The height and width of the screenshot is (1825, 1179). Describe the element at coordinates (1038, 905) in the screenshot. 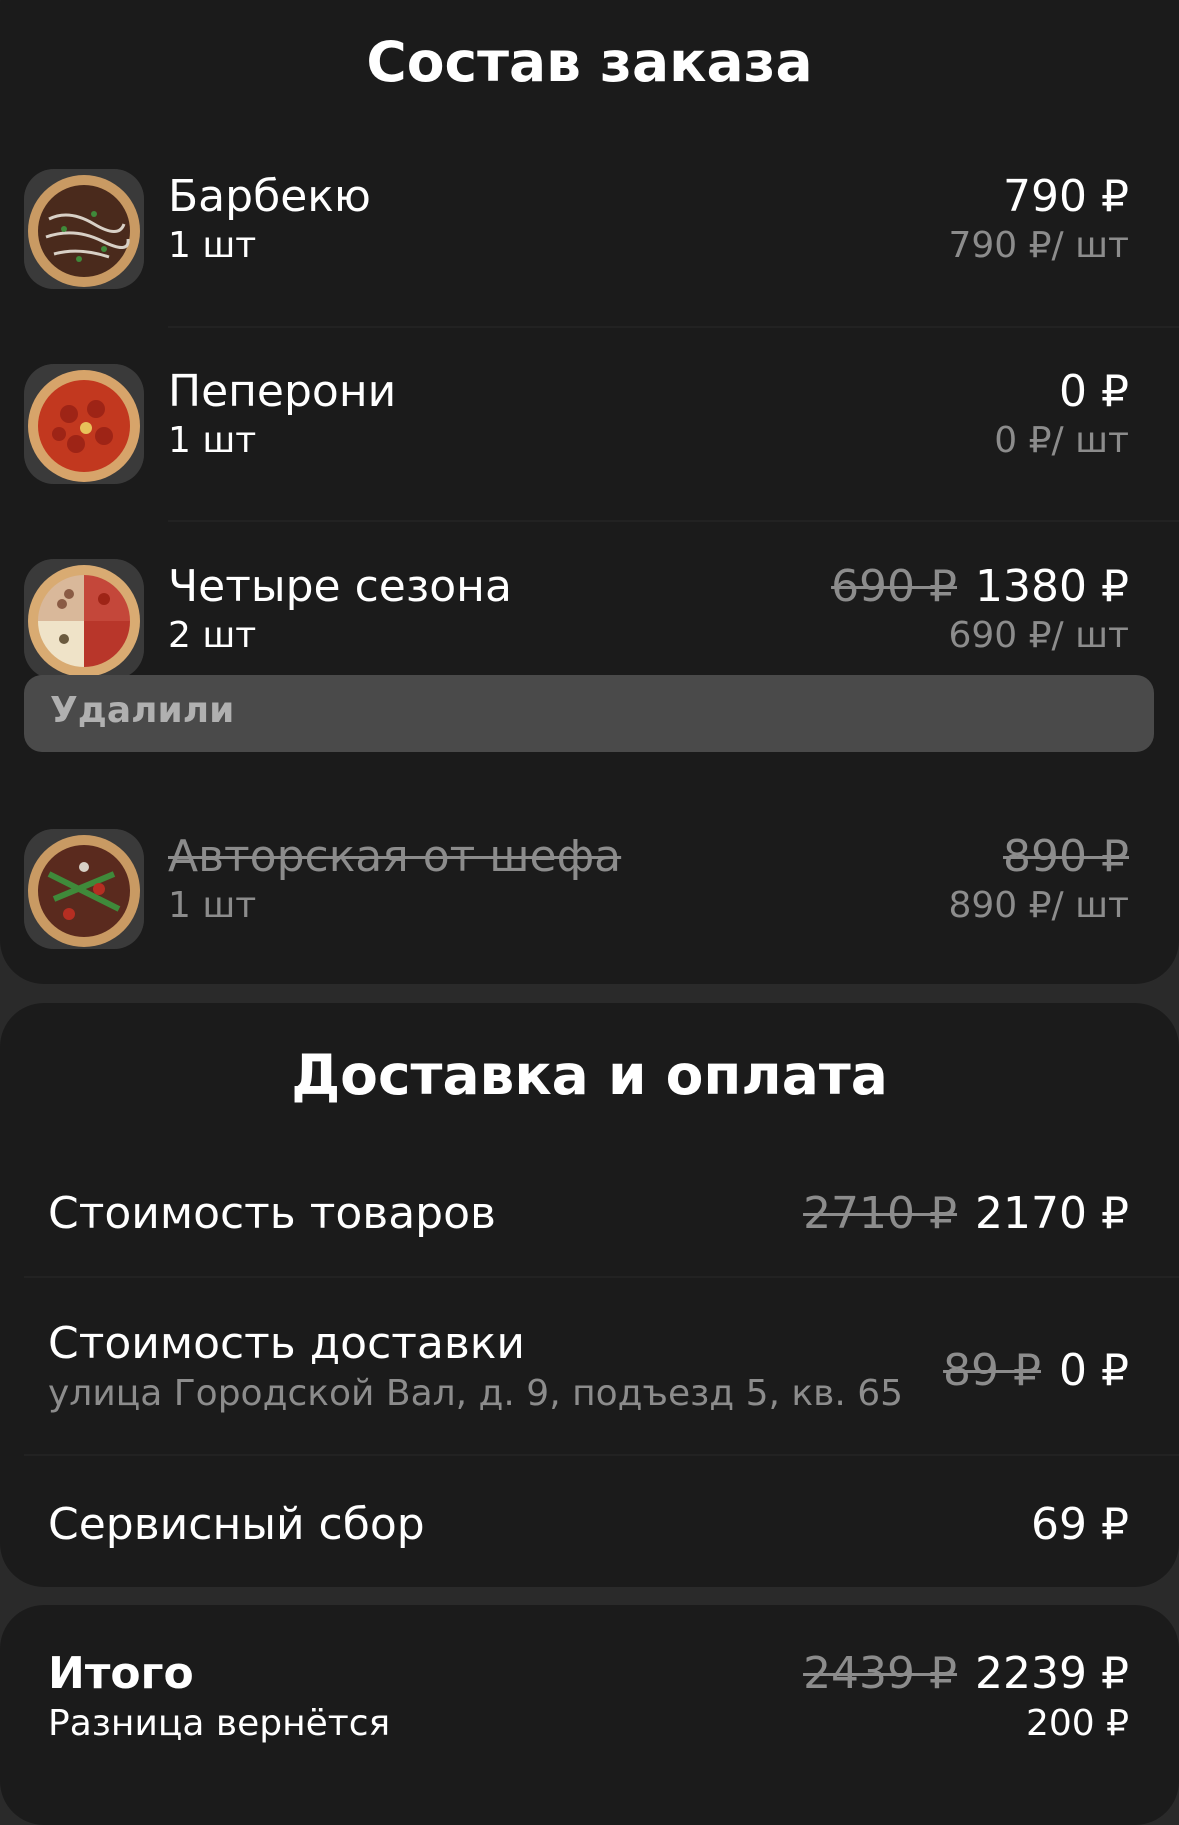

I see `removed-item-unit-price: 890 ₽/ шт` at that location.